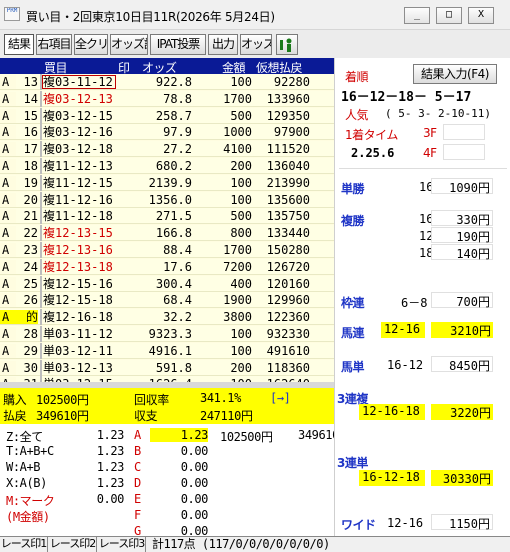 Image resolution: width=510 pixels, height=552 pixels. What do you see at coordinates (353, 189) in the screenshot?
I see `win-label: 単勝` at bounding box center [353, 189].